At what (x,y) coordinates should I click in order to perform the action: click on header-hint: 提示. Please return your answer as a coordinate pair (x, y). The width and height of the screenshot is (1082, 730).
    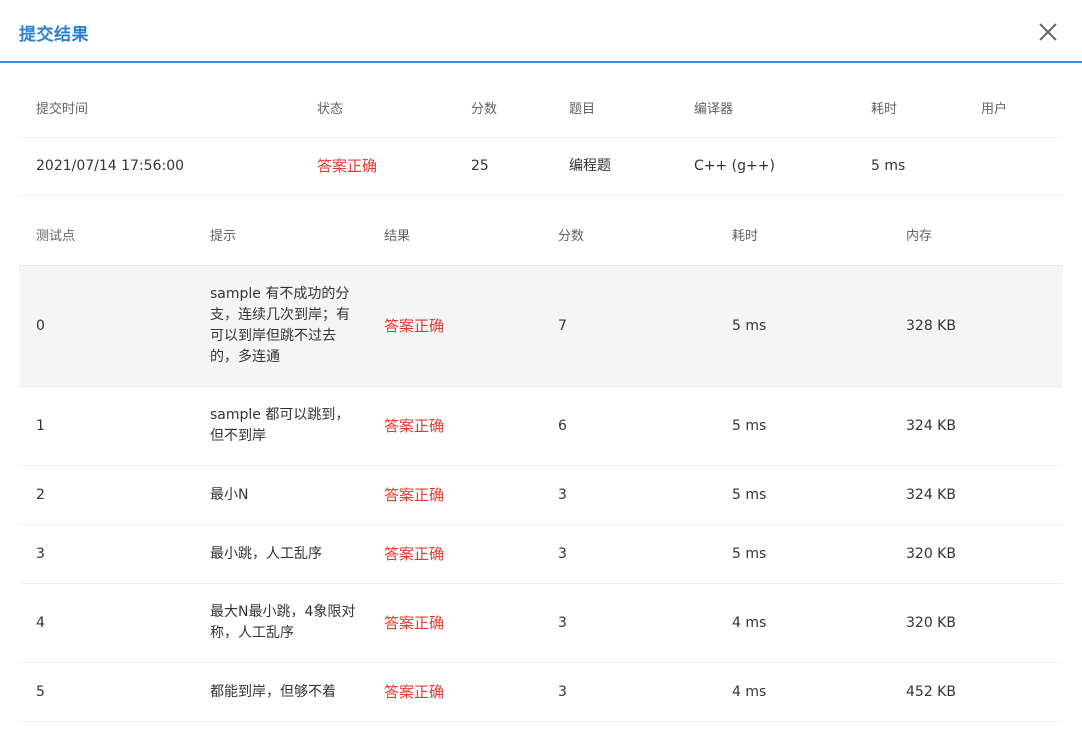
    Looking at the image, I should click on (223, 236).